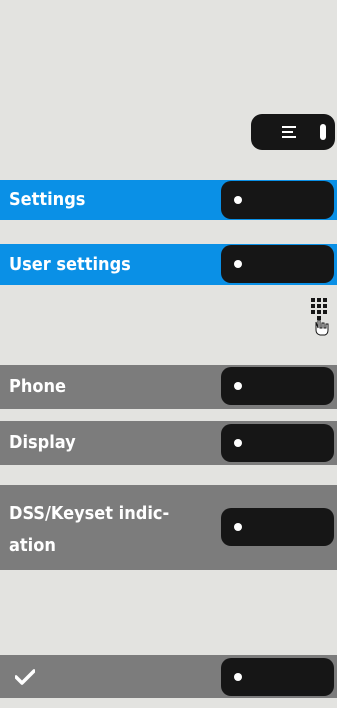  Describe the element at coordinates (168, 200) in the screenshot. I see `menu-row-settings: Settings` at that location.